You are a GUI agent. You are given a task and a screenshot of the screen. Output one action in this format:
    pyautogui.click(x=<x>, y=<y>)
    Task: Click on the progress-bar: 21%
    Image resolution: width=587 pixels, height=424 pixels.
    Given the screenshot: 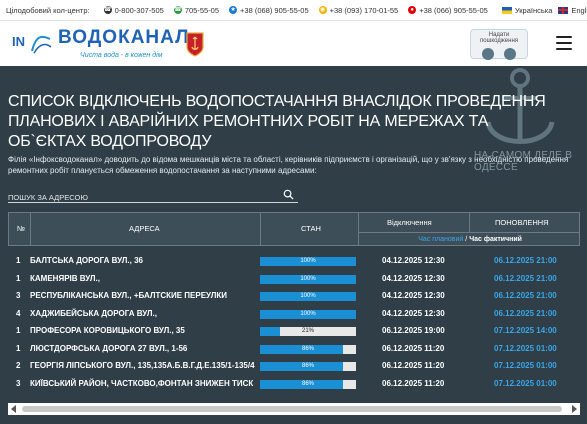 What is the action you would take?
    pyautogui.click(x=308, y=331)
    